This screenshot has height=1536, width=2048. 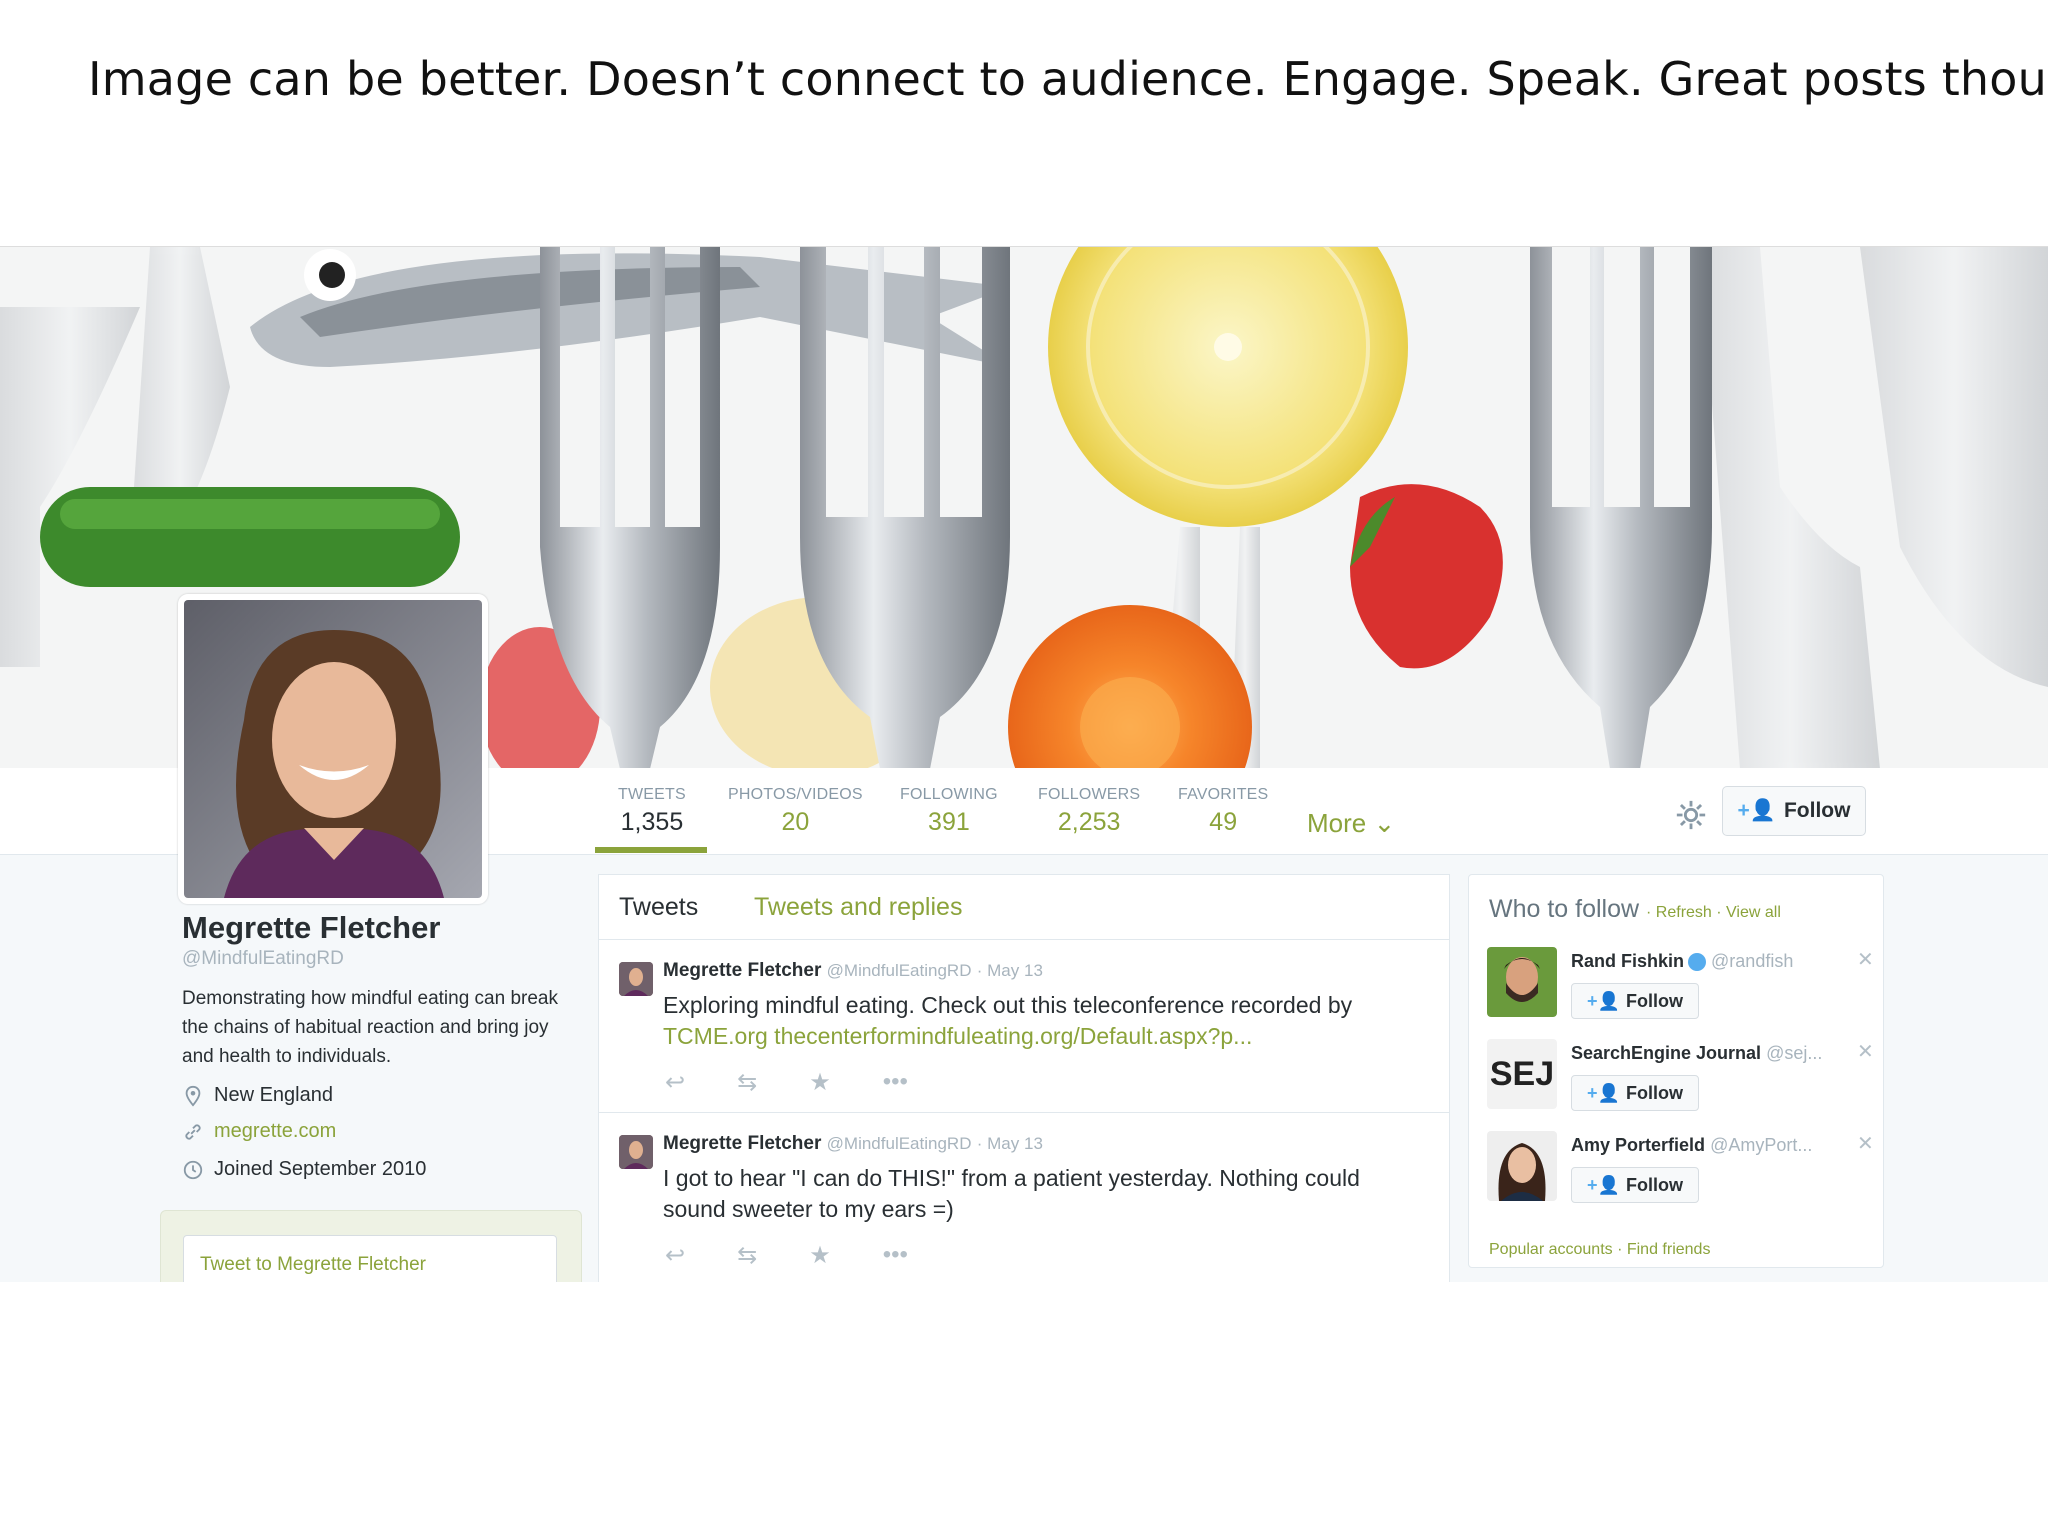 I want to click on suggestion-handle: @randfish, so click(x=1752, y=961).